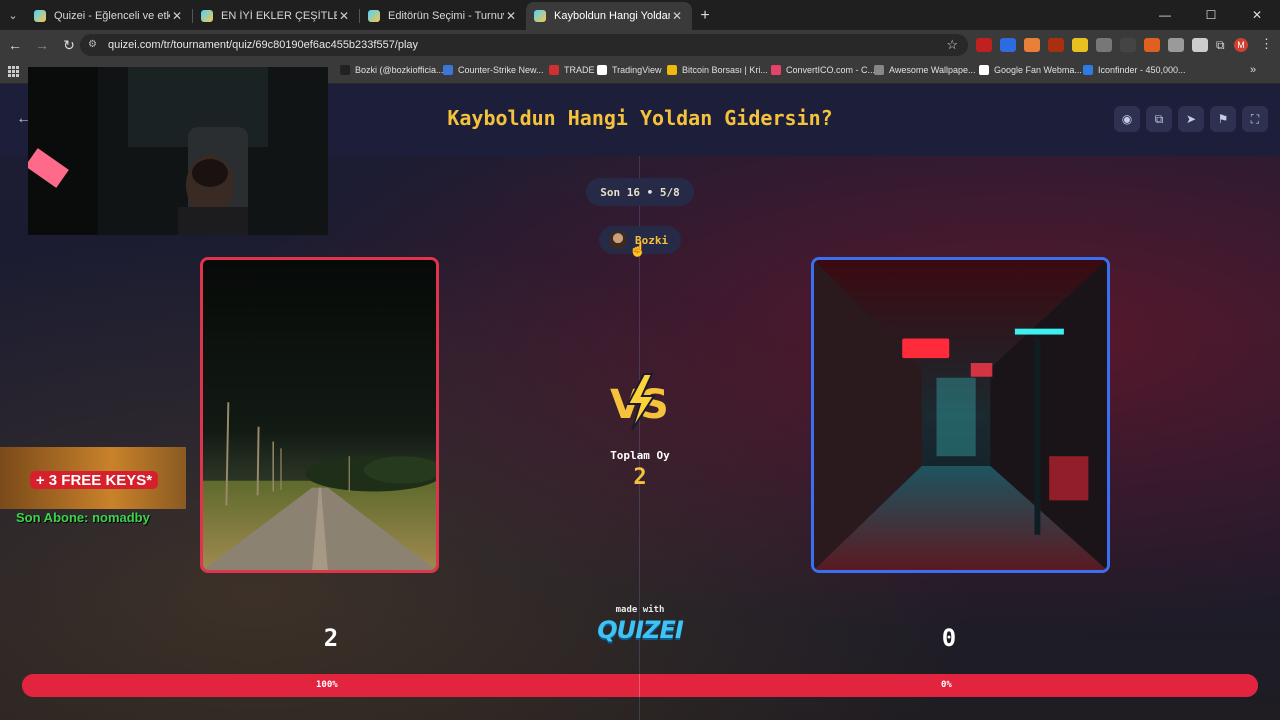 Image resolution: width=1280 pixels, height=720 pixels. I want to click on window-close-icon: ✕, so click(1257, 15).